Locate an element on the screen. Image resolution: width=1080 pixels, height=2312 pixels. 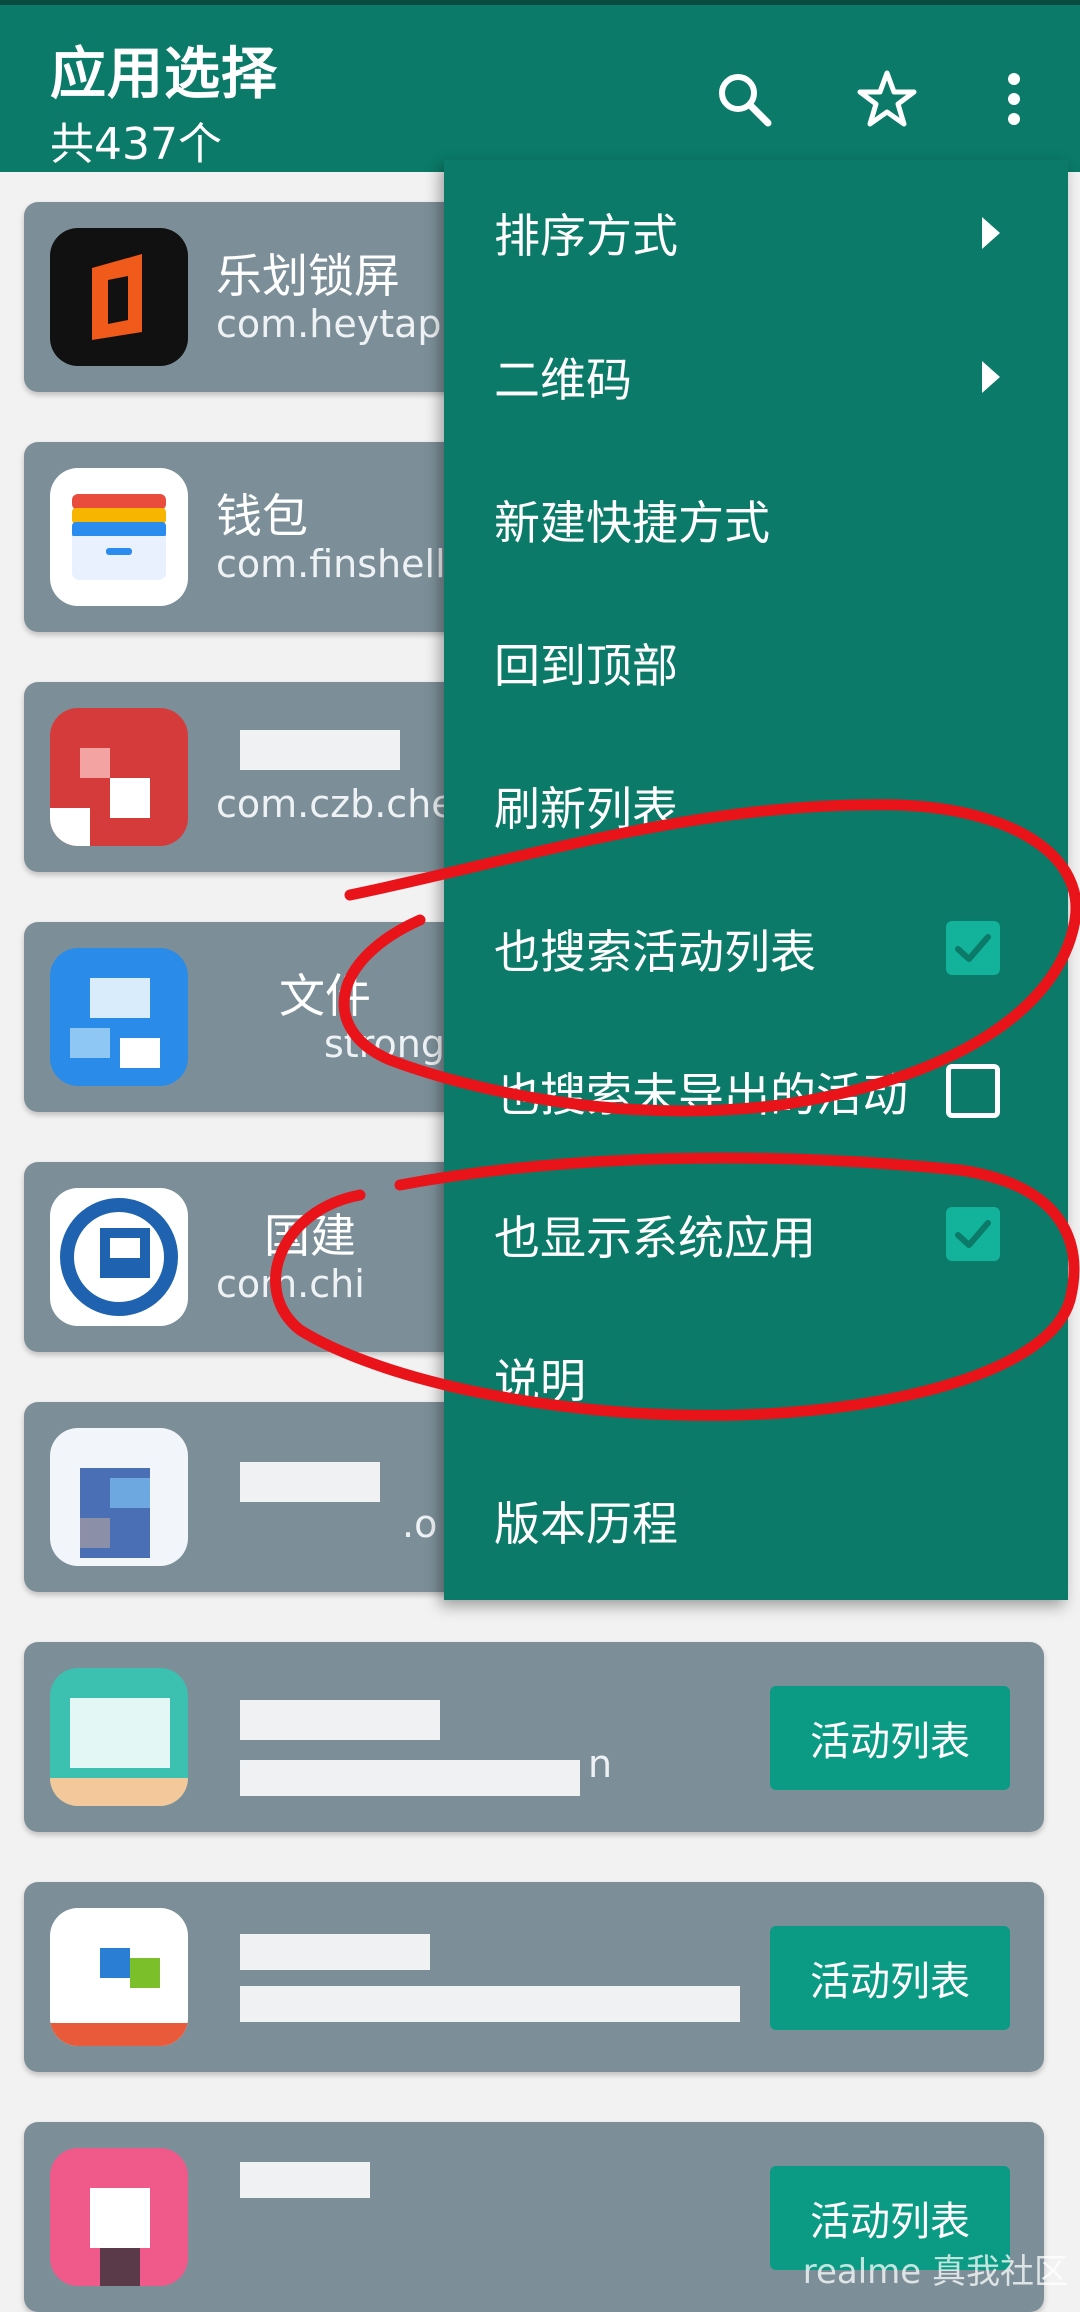
watermark: realme 真我社区 is located at coordinates (935, 2272).